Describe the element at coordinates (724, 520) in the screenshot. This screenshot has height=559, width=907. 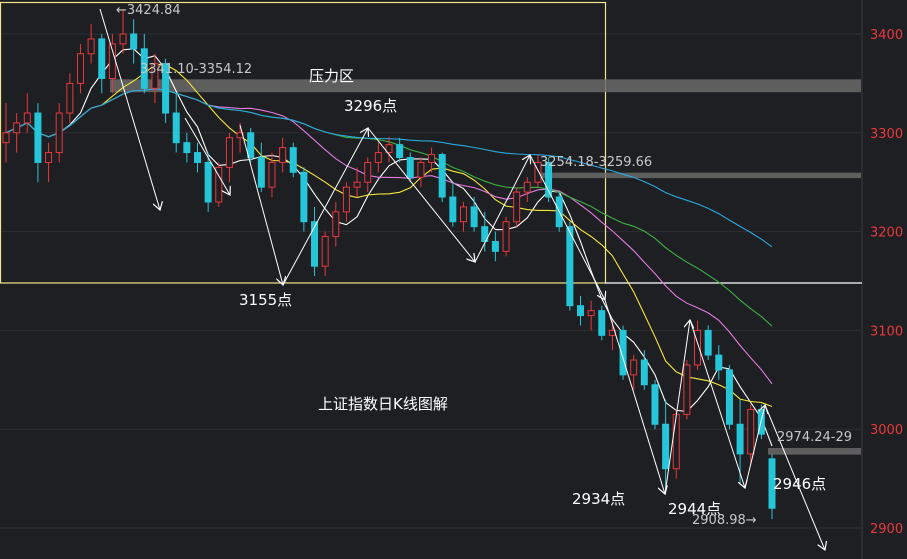
I see `annotation-2908: 2908.98→` at that location.